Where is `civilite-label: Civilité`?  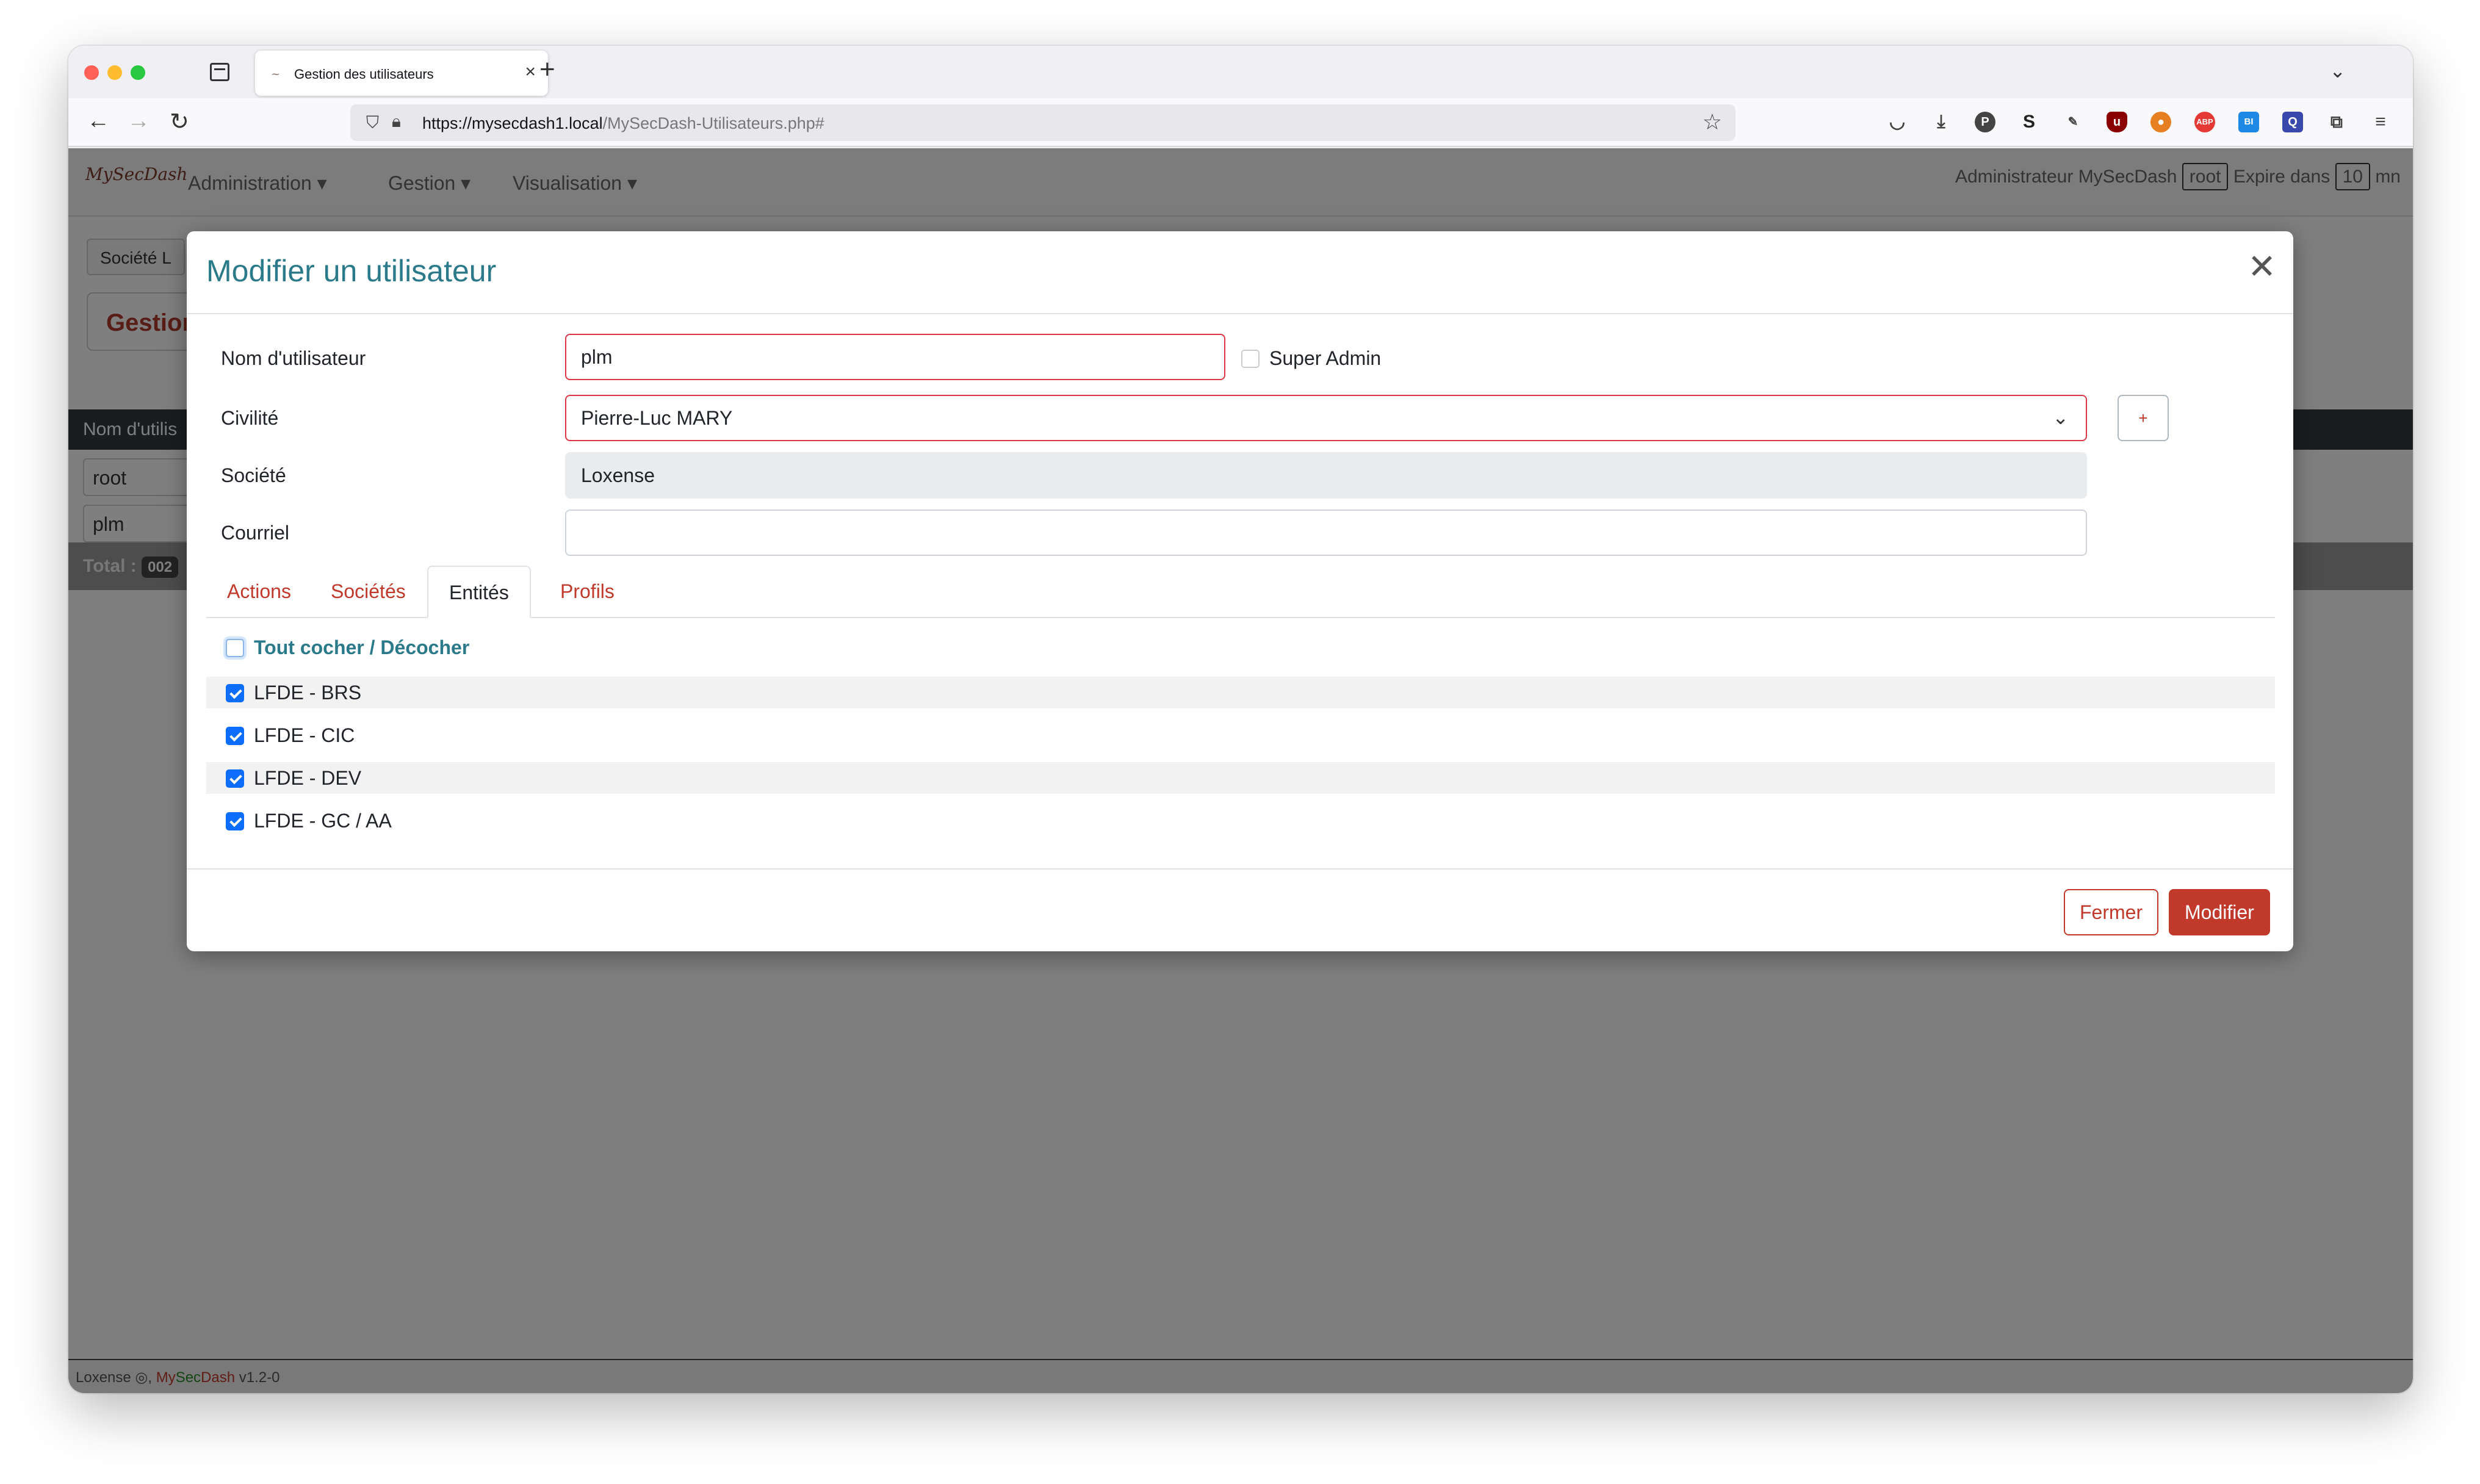 civilite-label: Civilité is located at coordinates (250, 418).